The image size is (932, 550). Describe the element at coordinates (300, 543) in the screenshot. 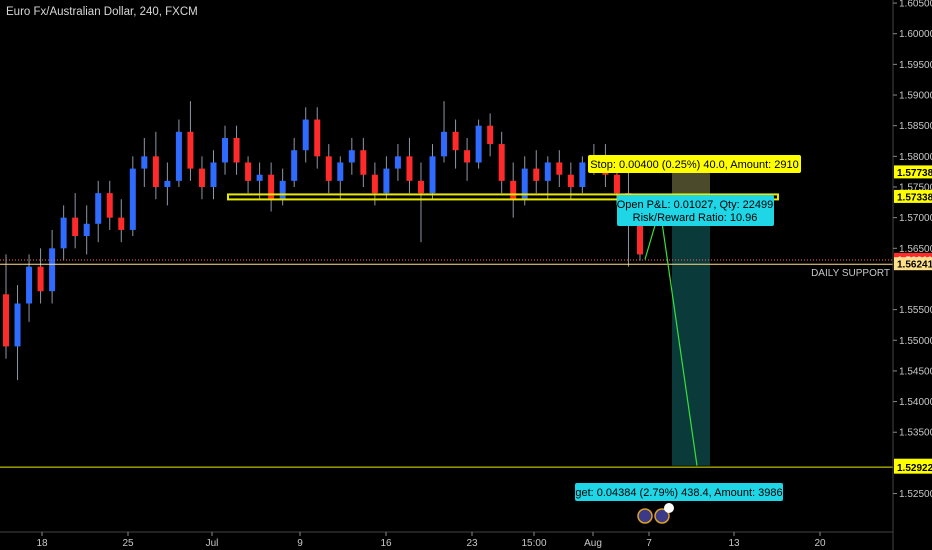

I see `x-tick-label: 9` at that location.